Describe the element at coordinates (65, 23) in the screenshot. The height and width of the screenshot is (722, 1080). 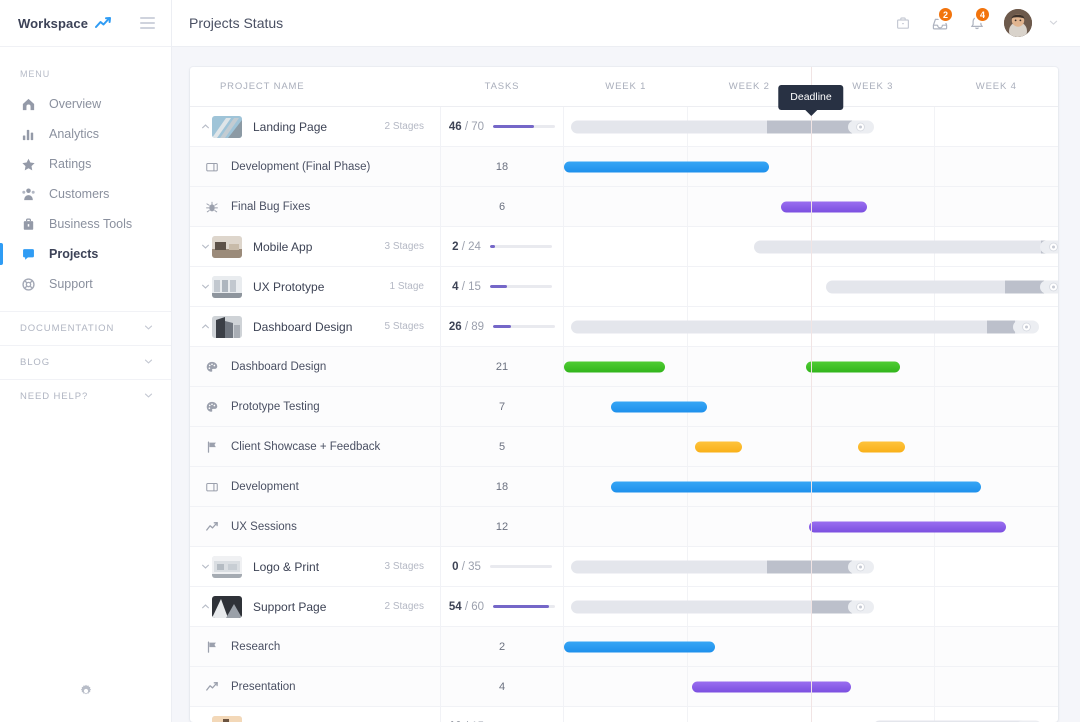
I see `brand-logo-group: Workspace` at that location.